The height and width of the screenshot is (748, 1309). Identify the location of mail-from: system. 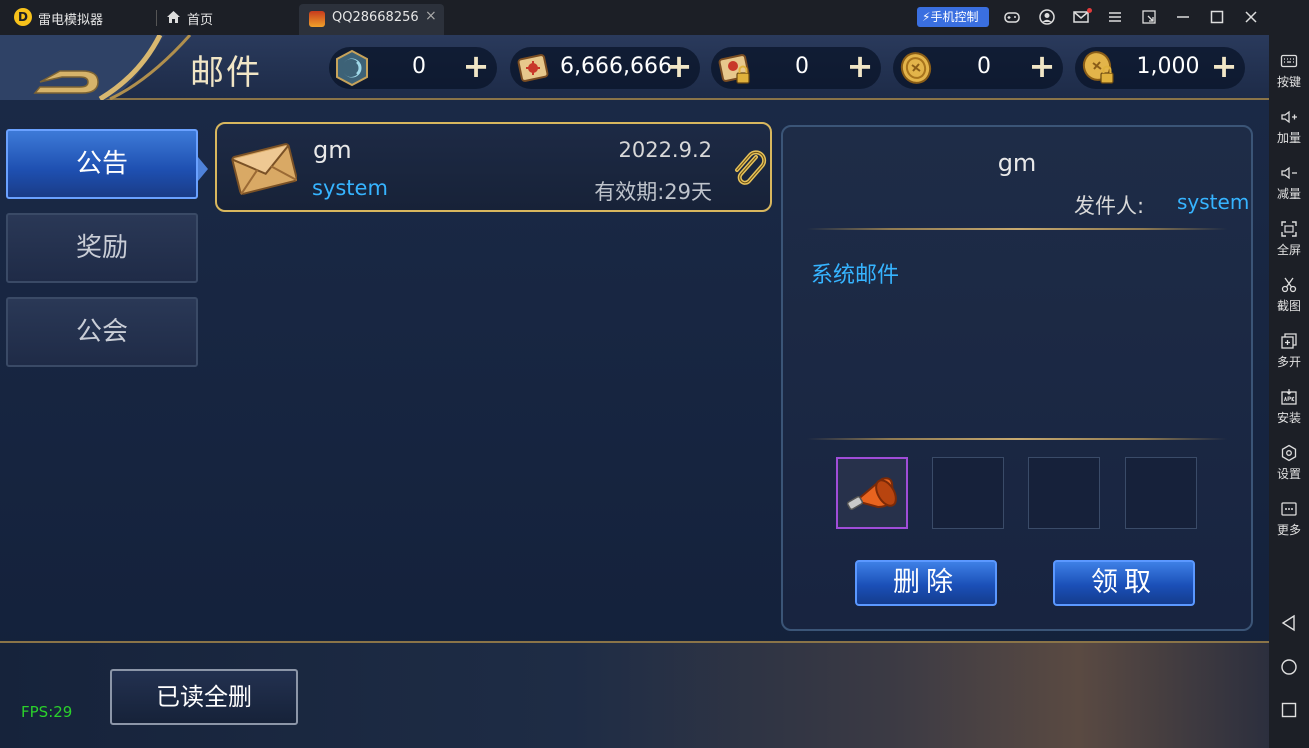
(350, 188).